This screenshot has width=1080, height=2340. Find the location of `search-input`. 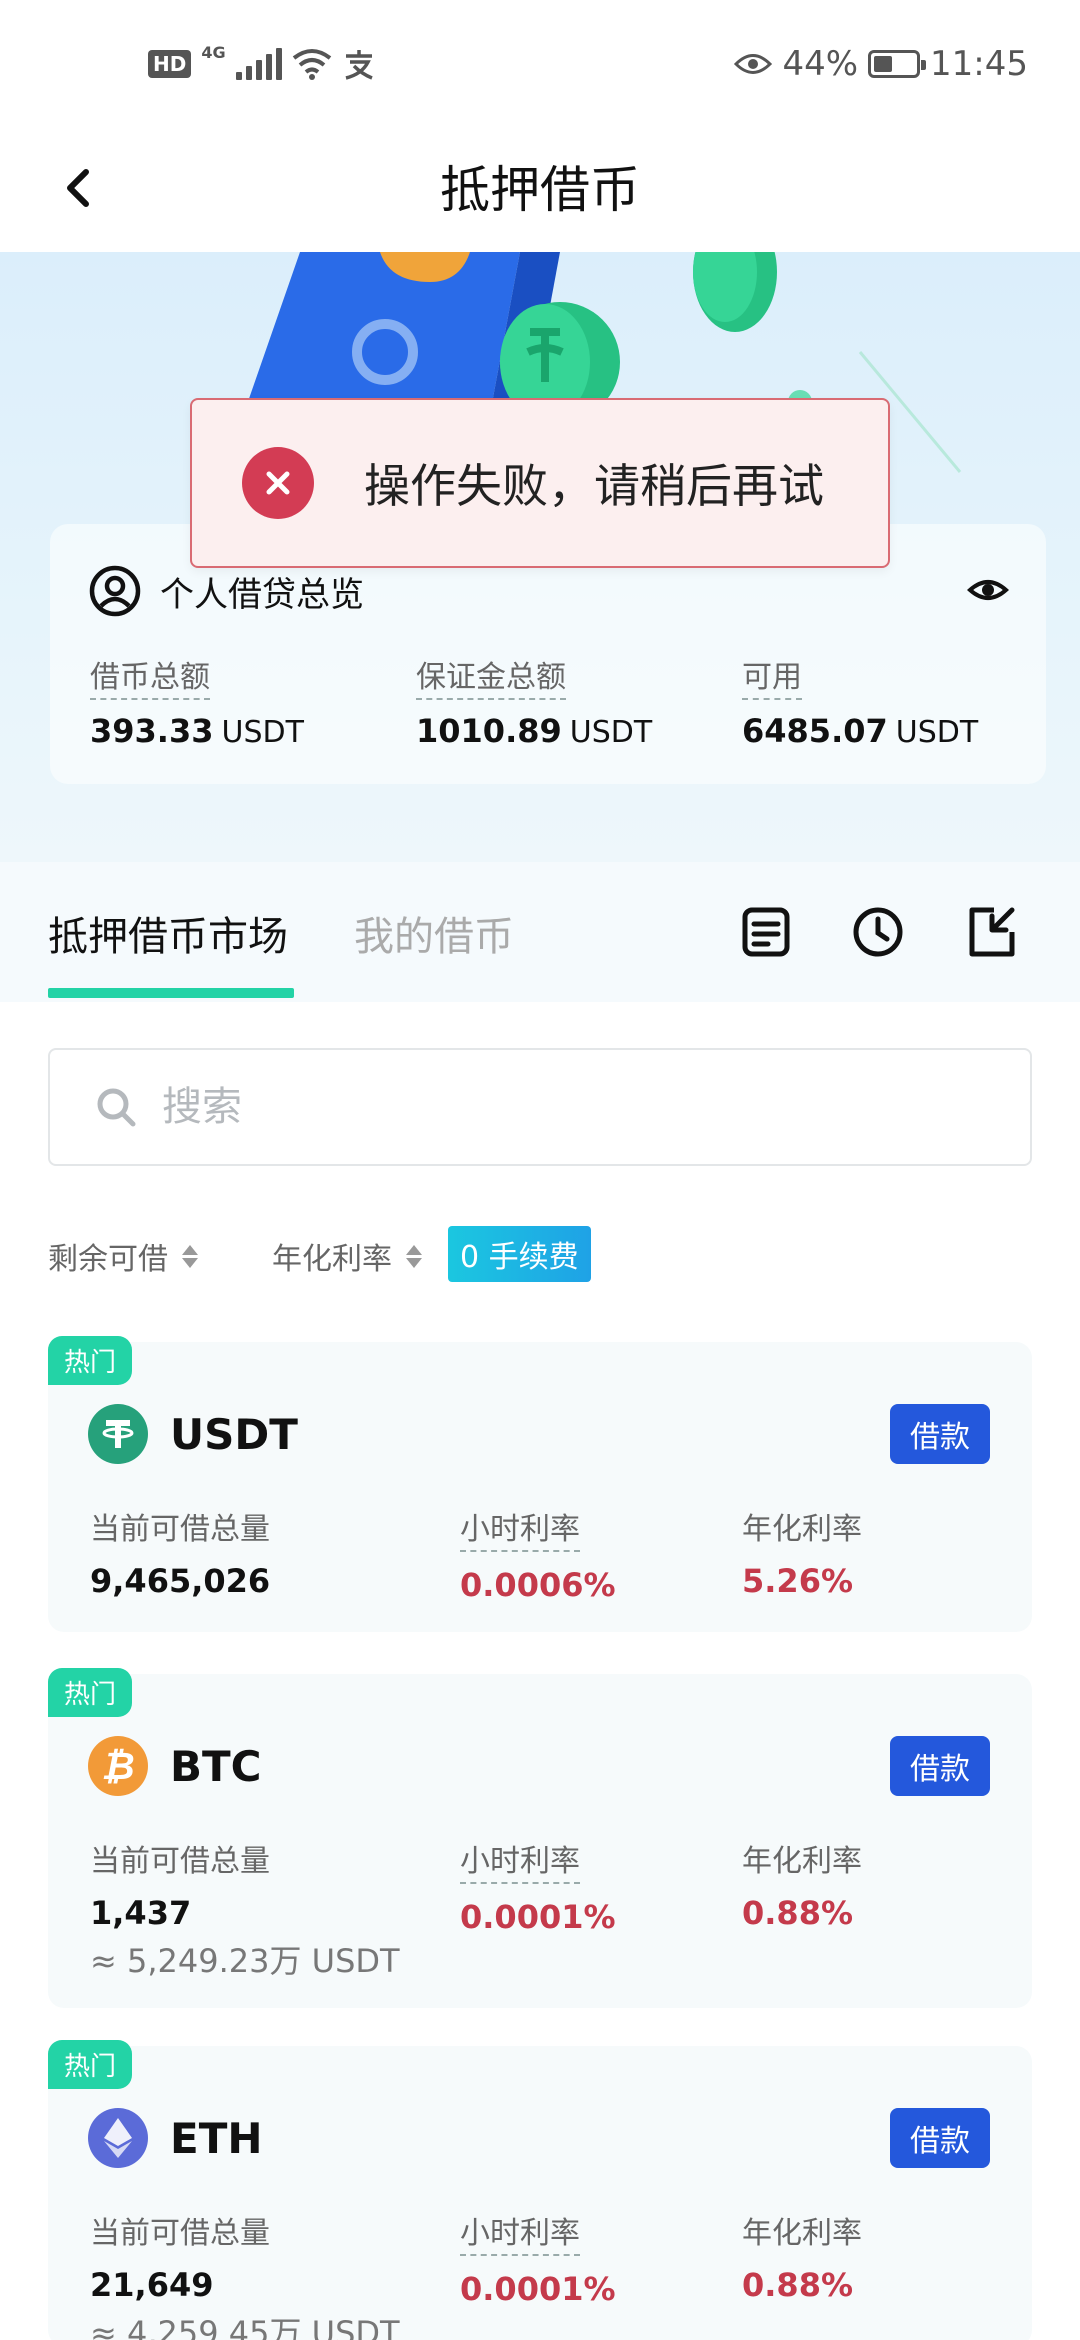

search-input is located at coordinates (562, 1107).